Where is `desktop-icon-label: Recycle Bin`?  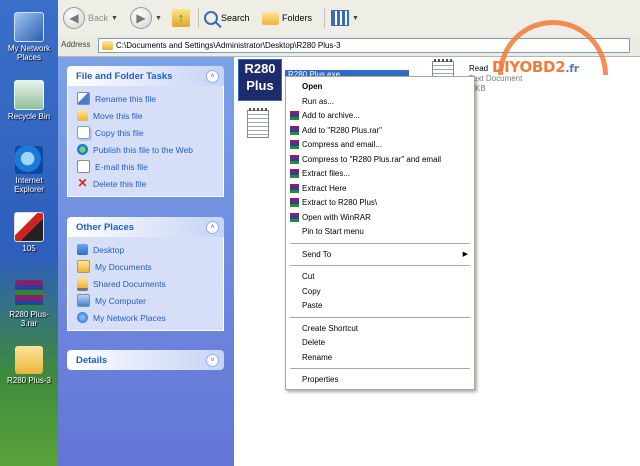
desktop-icon-label: Recycle Bin is located at coordinates (29, 116).